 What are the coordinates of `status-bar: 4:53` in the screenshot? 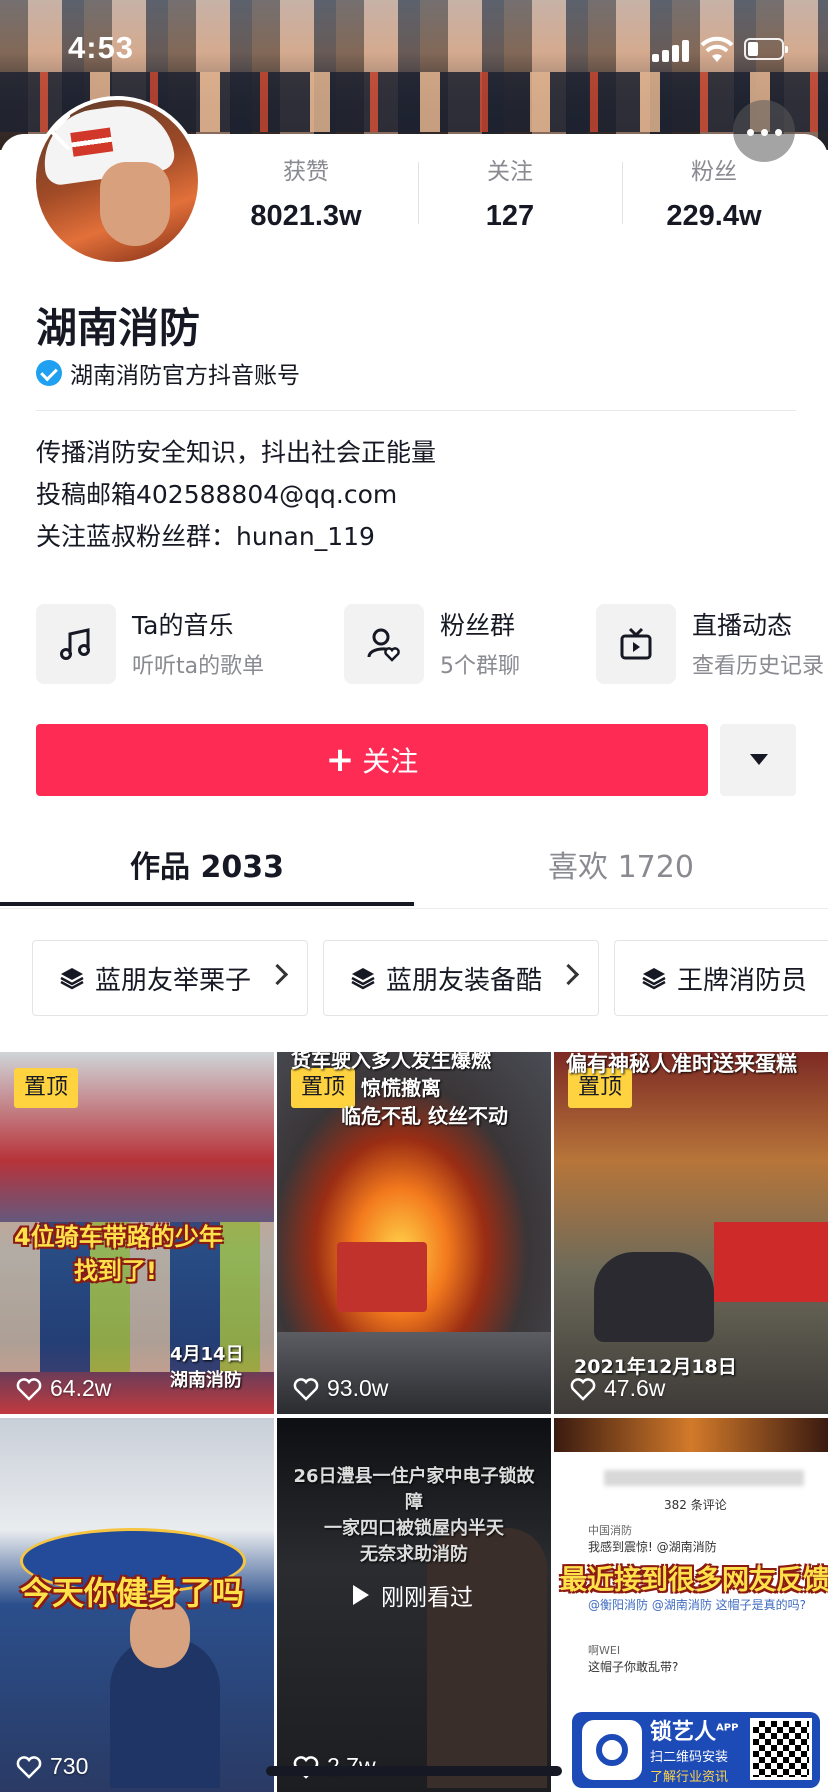 It's located at (414, 50).